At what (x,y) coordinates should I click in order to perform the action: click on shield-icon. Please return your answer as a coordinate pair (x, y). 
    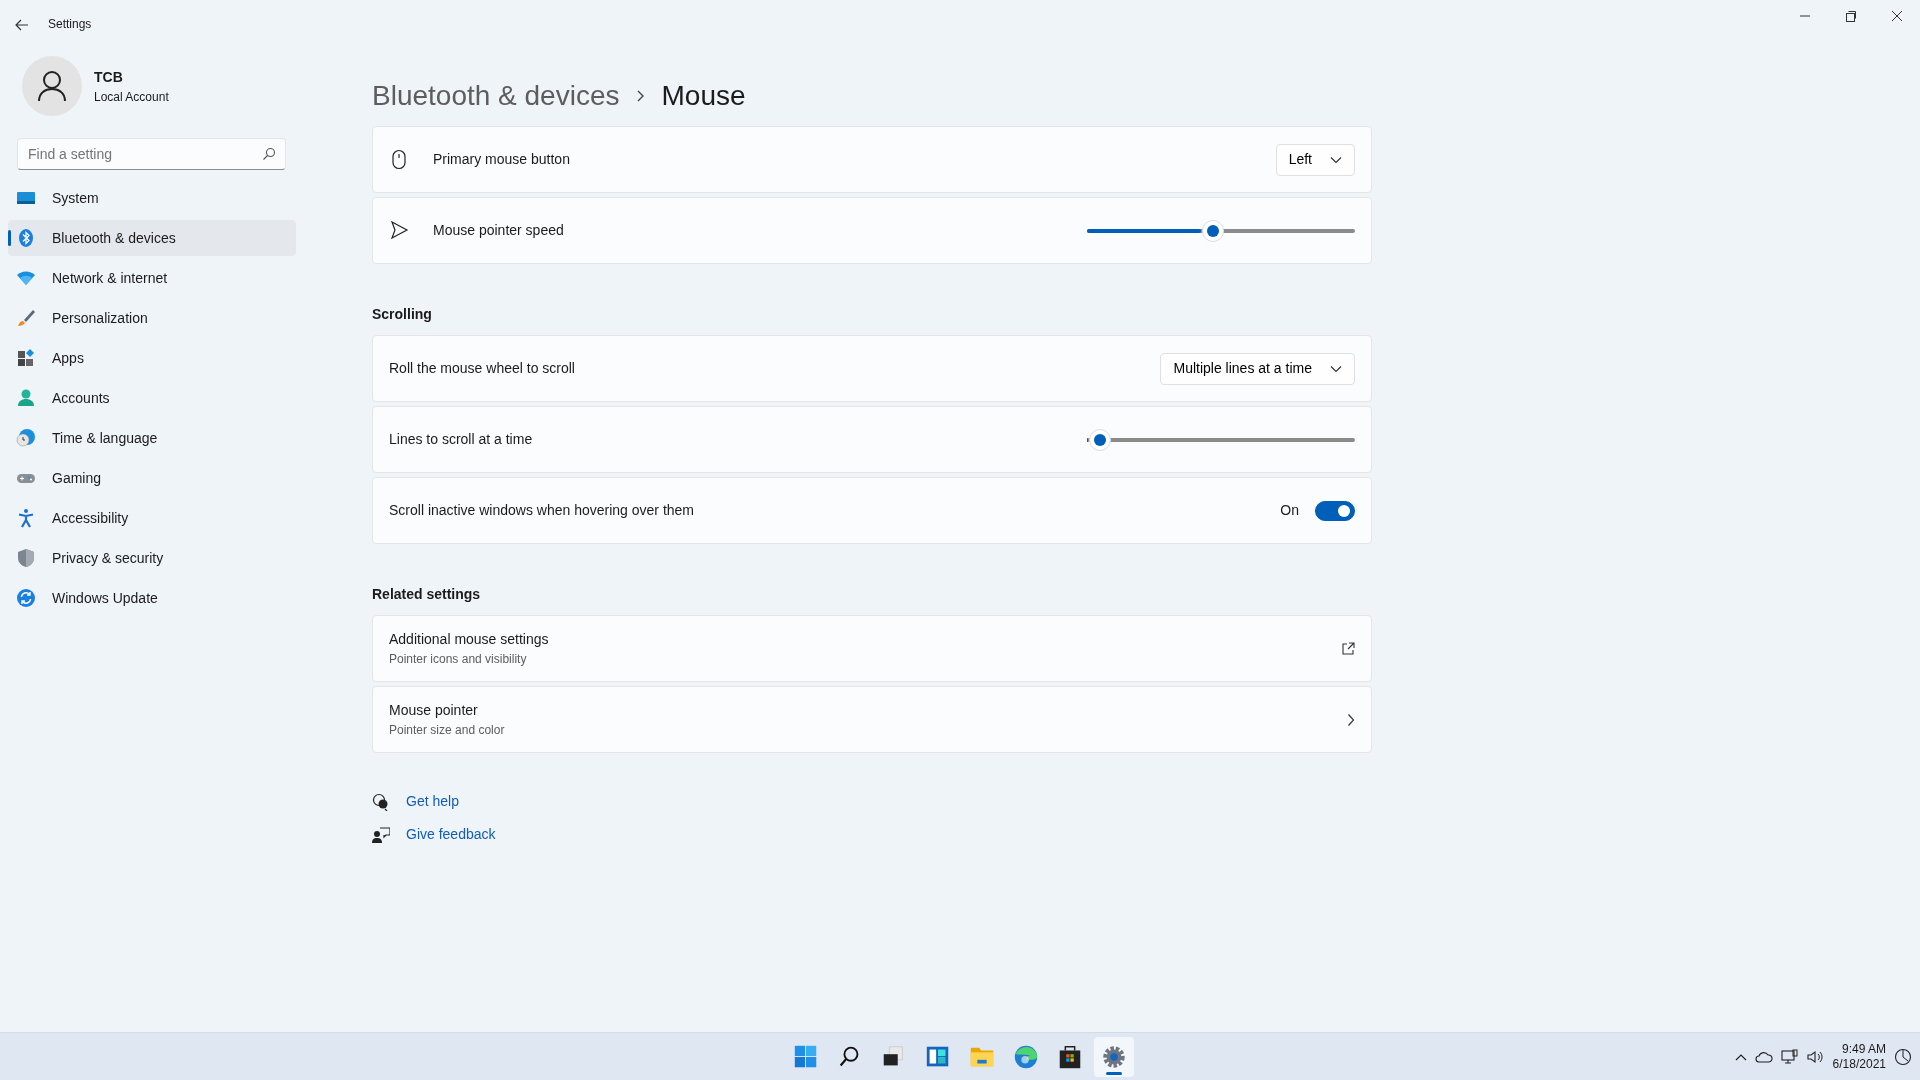
    Looking at the image, I should click on (26, 558).